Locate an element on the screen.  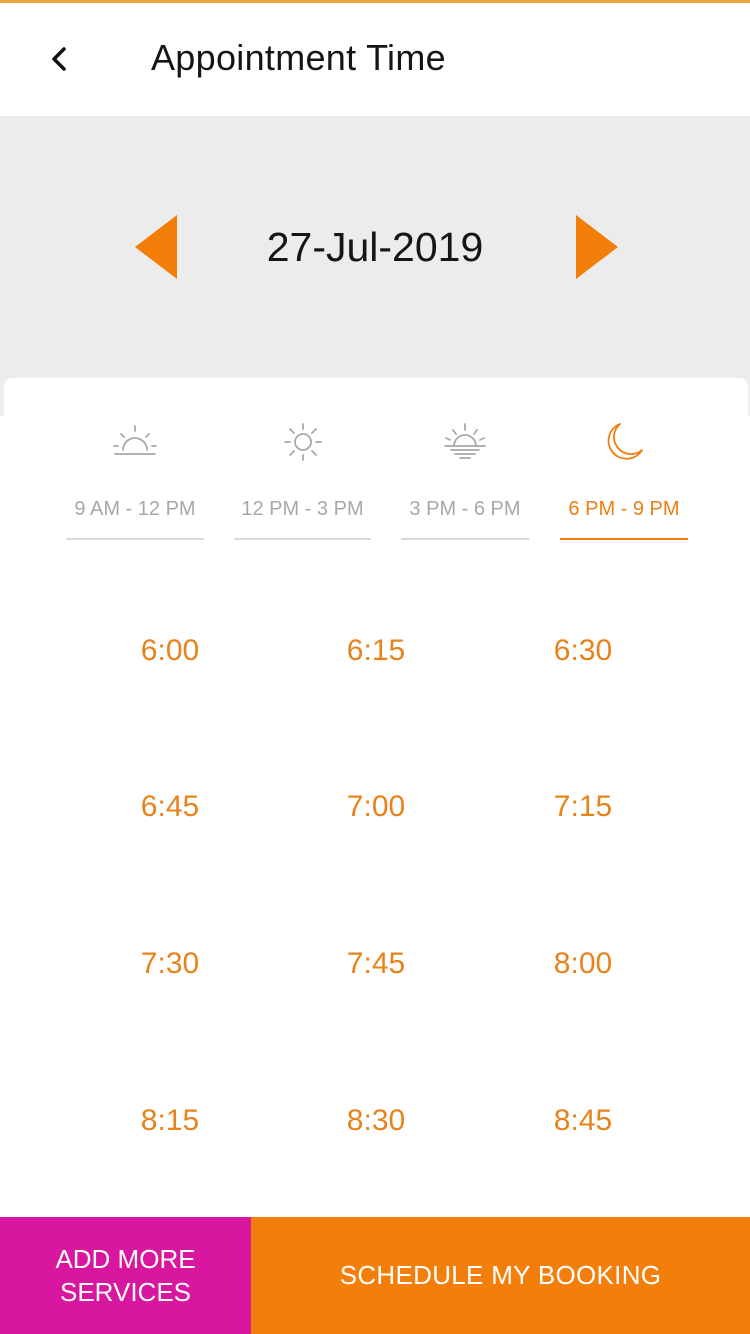
time-slot: 7:15 is located at coordinates (583, 807).